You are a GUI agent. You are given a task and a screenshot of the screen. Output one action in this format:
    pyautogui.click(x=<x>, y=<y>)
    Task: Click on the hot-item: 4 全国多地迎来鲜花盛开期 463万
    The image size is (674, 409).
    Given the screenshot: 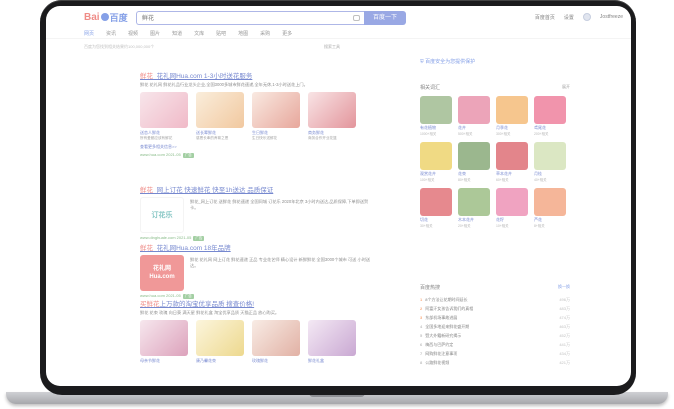 What is the action you would take?
    pyautogui.click(x=495, y=326)
    